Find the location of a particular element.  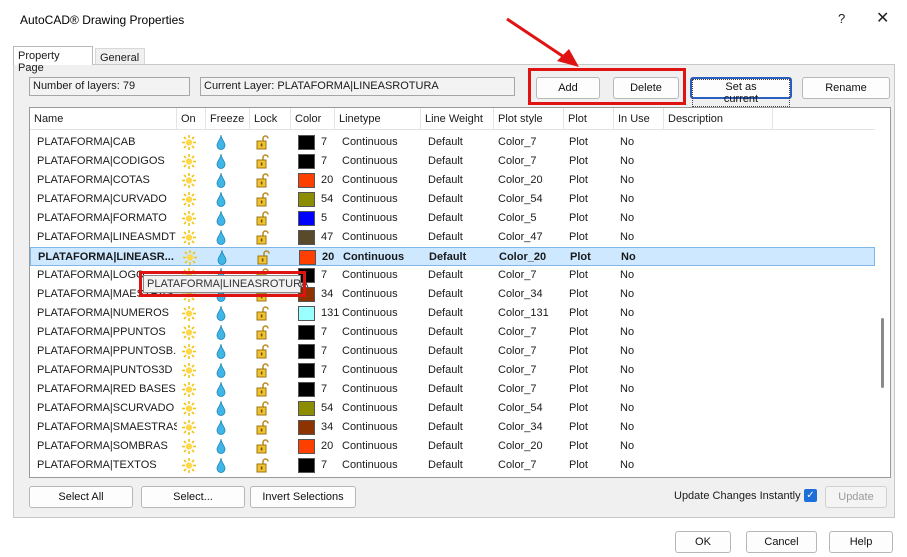

close-button: ✕ is located at coordinates (882, 18).